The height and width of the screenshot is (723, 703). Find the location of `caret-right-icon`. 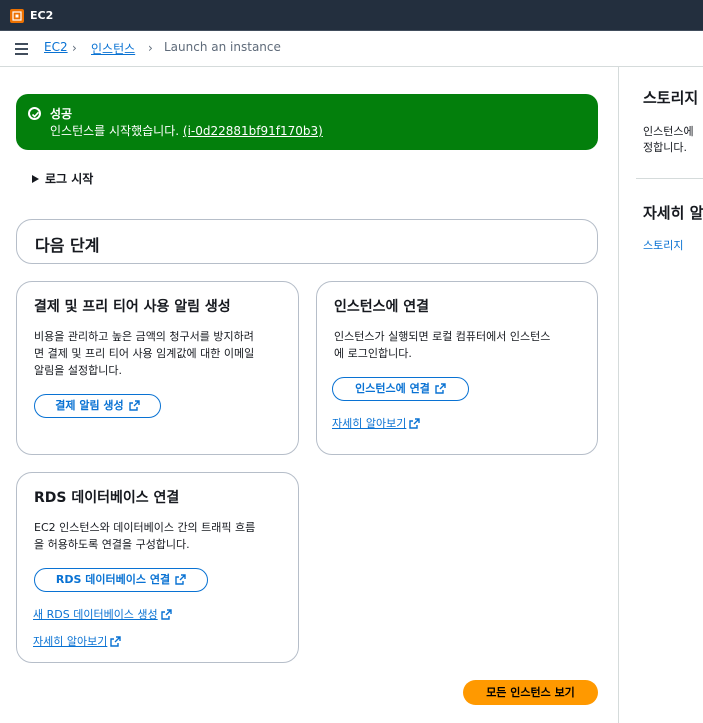

caret-right-icon is located at coordinates (35, 179).